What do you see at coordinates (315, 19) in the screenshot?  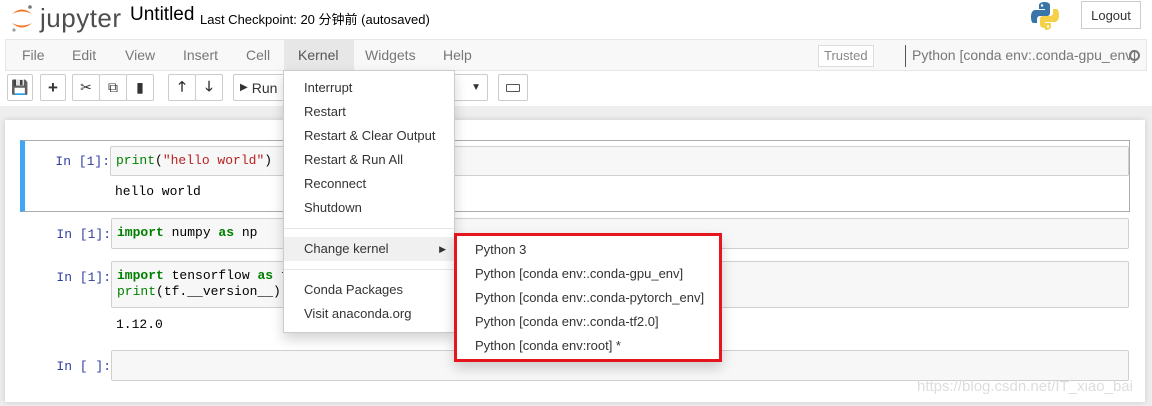 I see `checkpoint-status: Last Checkpoint: 20 分钟前 (autosaved)` at bounding box center [315, 19].